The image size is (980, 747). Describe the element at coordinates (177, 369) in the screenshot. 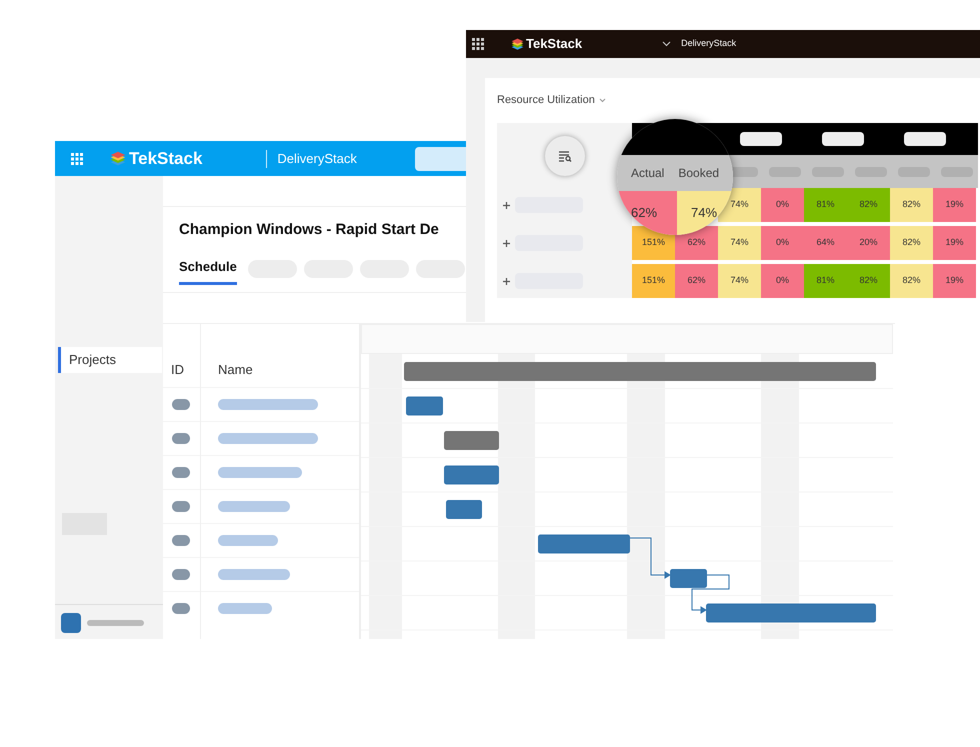

I see `column-header: ID` at that location.